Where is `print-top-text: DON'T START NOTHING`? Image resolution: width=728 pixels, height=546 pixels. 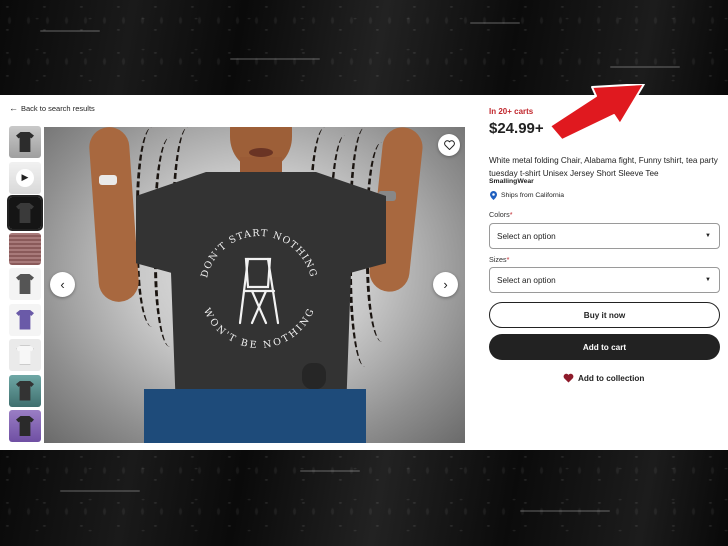 print-top-text: DON'T START NOTHING is located at coordinates (258, 253).